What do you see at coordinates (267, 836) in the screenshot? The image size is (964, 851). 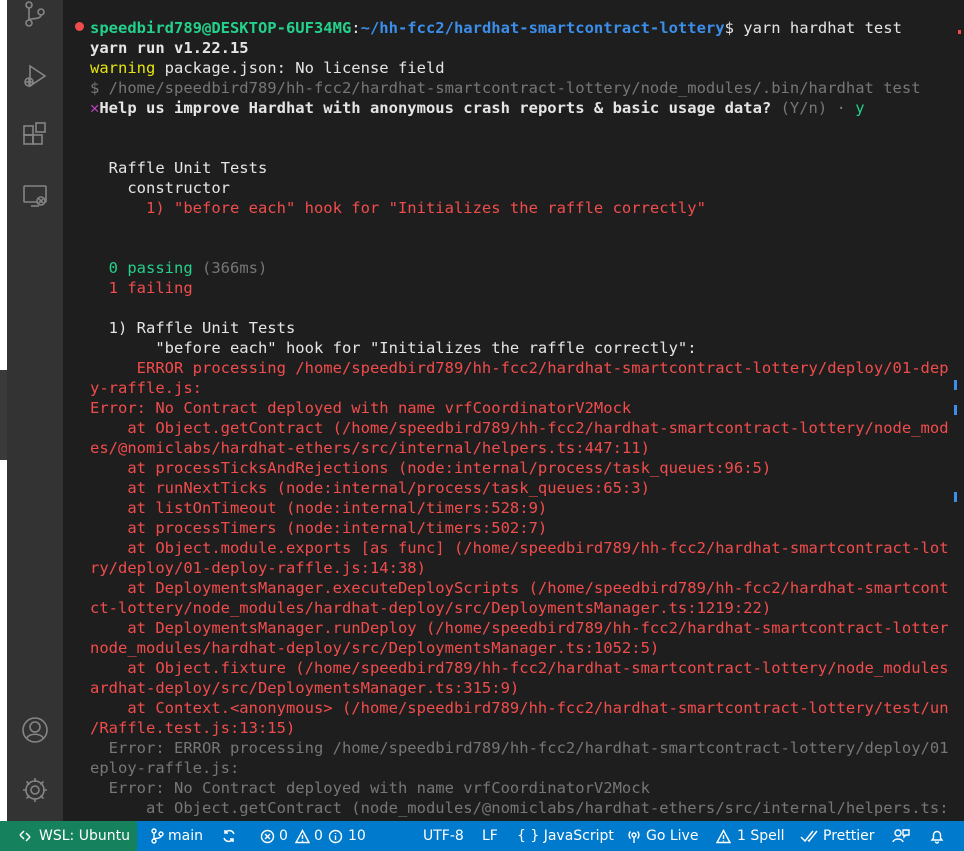 I see `error-icon` at bounding box center [267, 836].